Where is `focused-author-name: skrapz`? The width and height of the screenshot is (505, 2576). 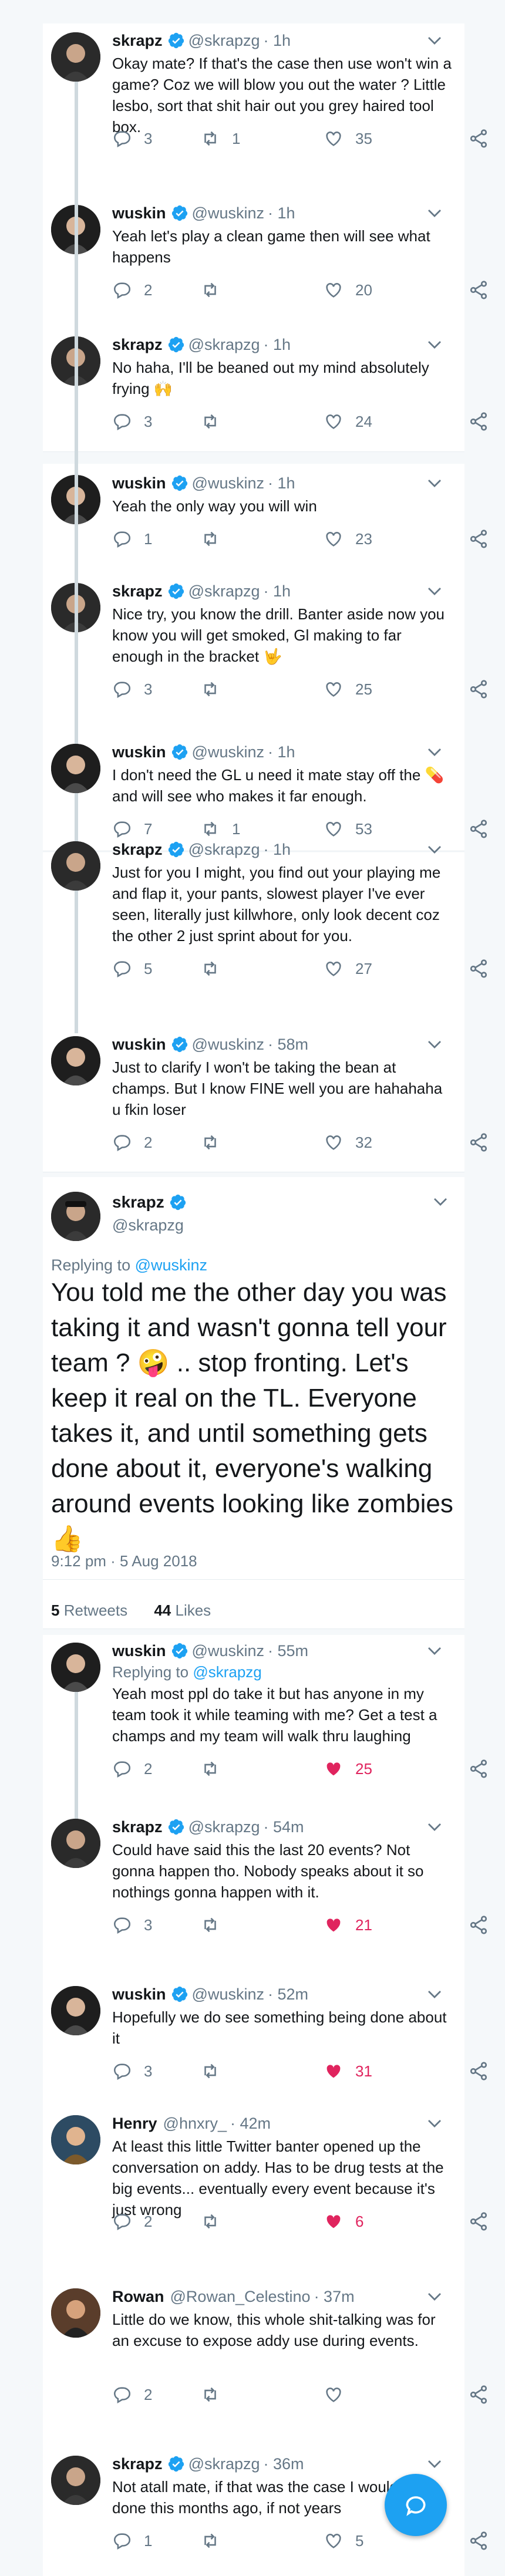 focused-author-name: skrapz is located at coordinates (151, 1202).